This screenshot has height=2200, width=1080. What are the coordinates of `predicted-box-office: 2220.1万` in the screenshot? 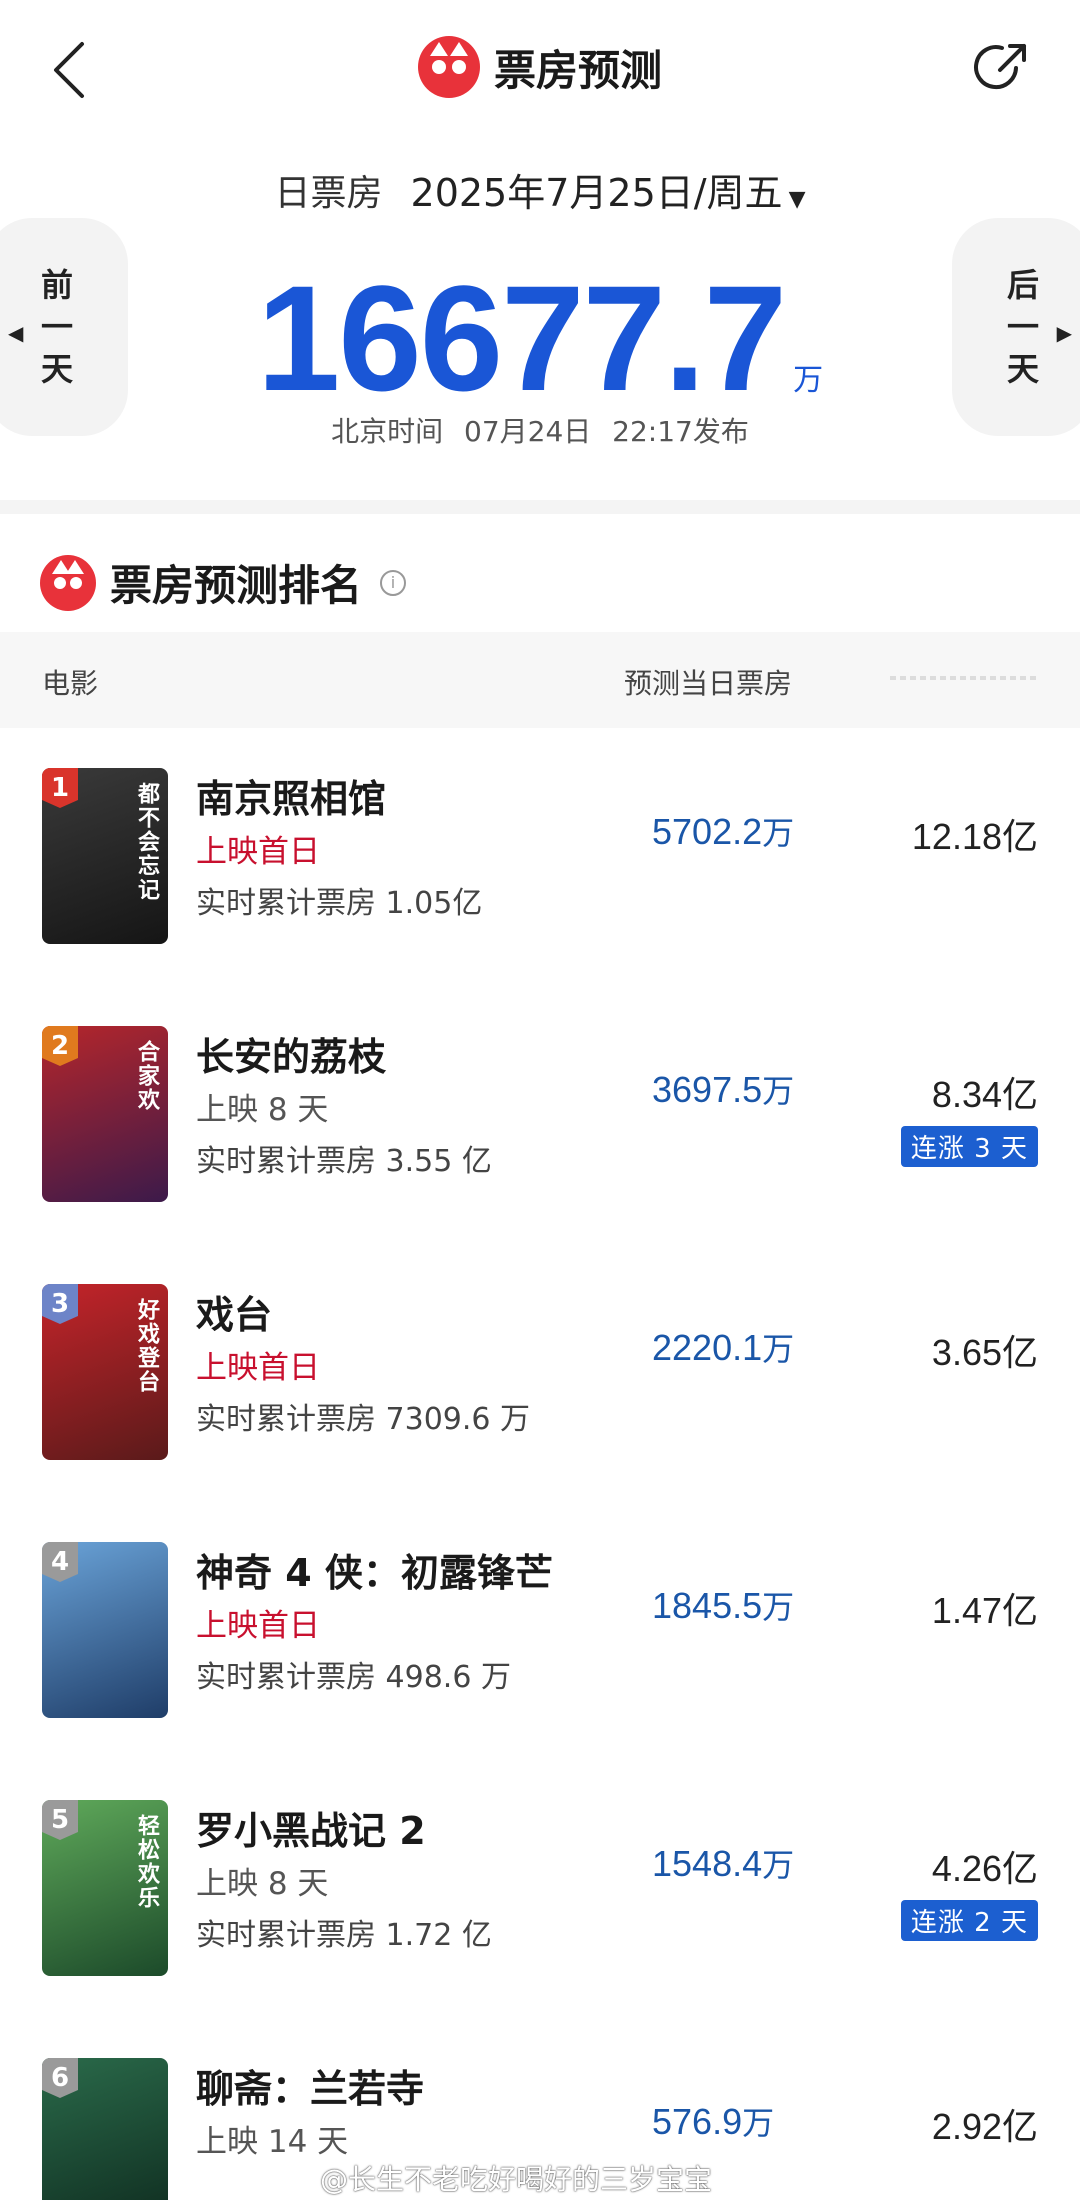 It's located at (723, 1347).